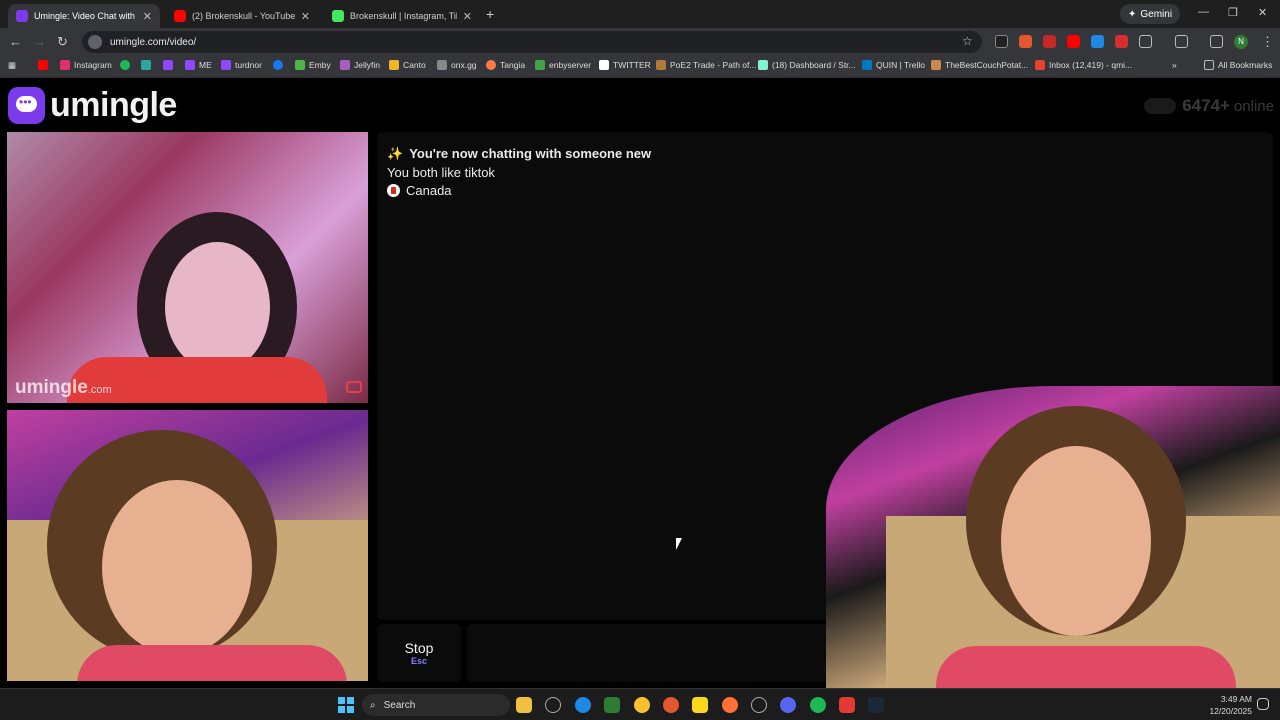 The image size is (1280, 720). Describe the element at coordinates (604, 65) in the screenshot. I see `x-icon` at that location.